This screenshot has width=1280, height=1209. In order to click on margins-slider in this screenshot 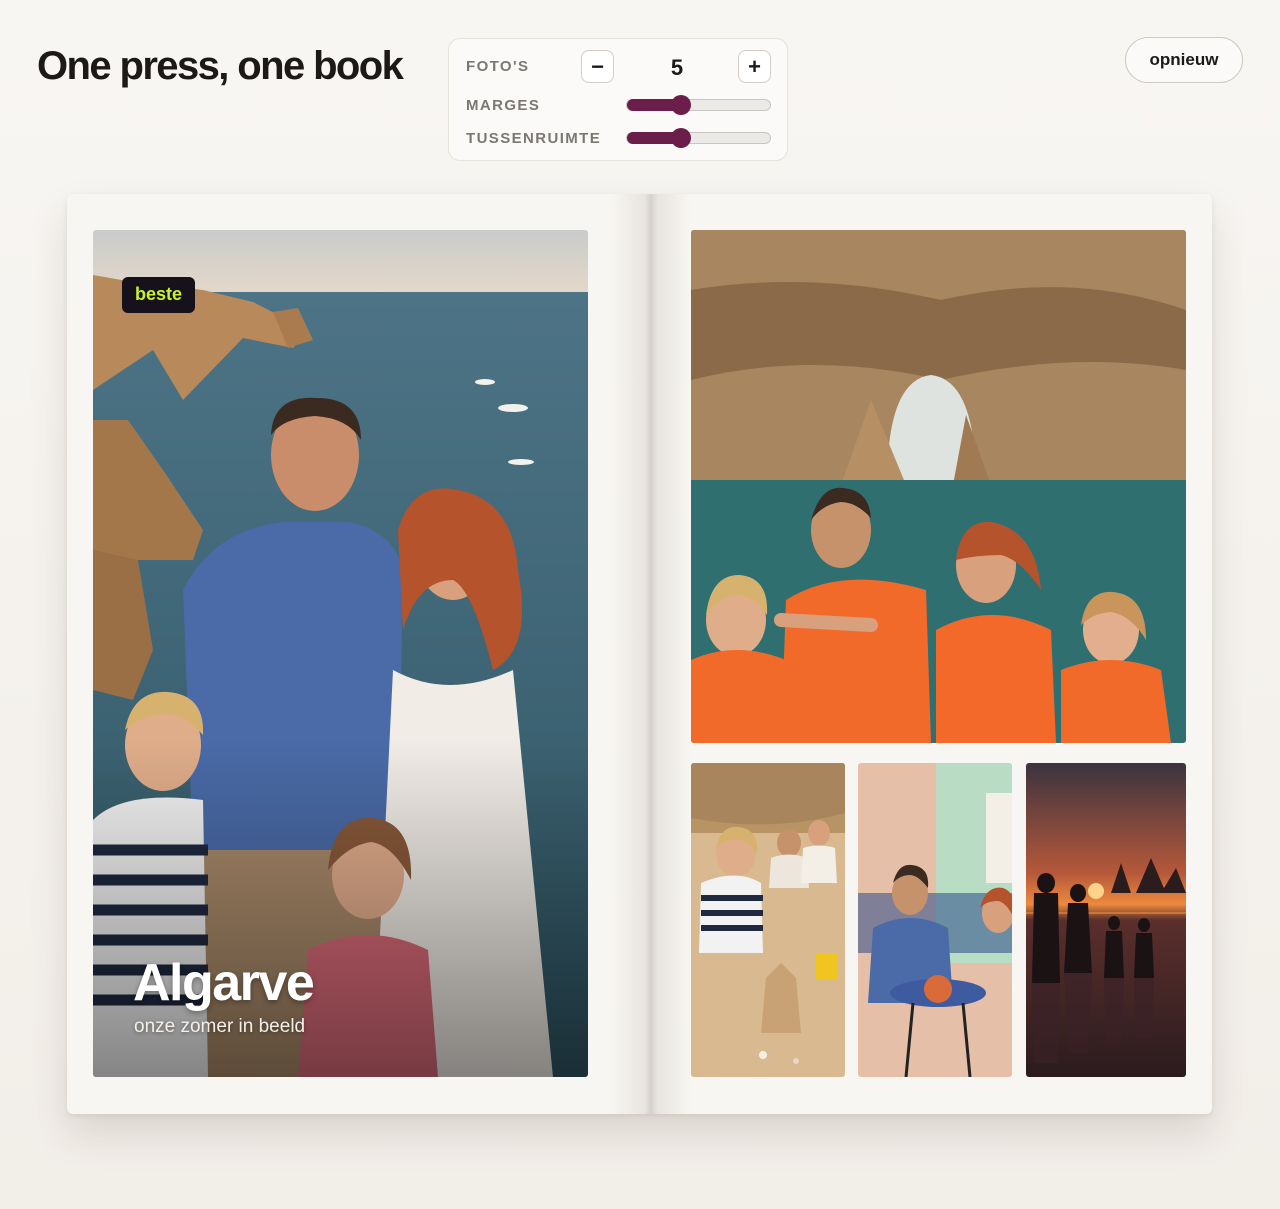, I will do `click(698, 105)`.